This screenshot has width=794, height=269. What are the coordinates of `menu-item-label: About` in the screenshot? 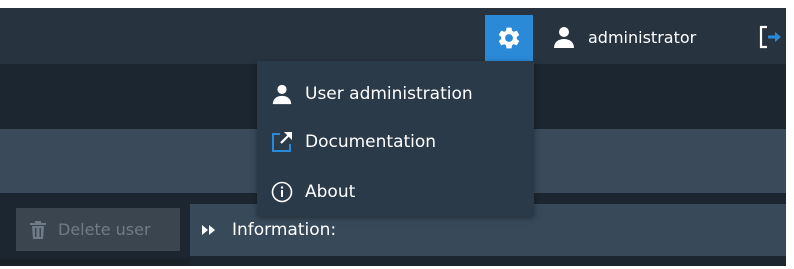 It's located at (330, 192).